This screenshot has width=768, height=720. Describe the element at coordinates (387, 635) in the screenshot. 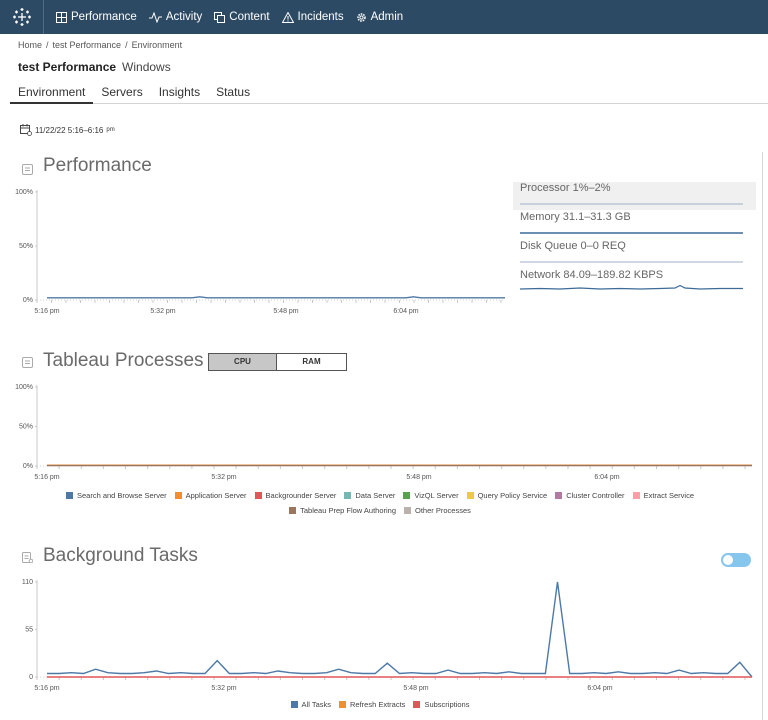

I see `background-tasks-chart-svg: 110 55 05:16 pm 5:32 pm 5:48 pm 6:04 pm` at that location.